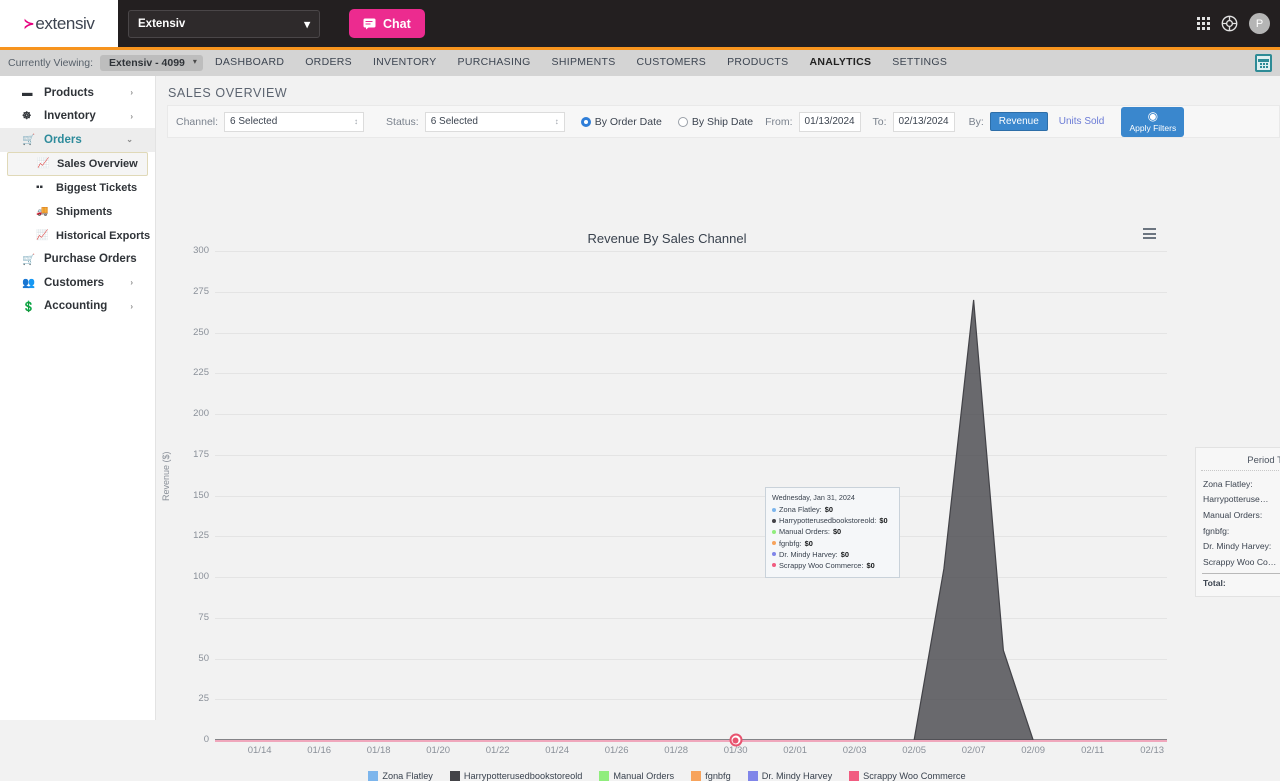  What do you see at coordinates (1153, 116) in the screenshot?
I see `play-circle-icon: ◉` at bounding box center [1153, 116].